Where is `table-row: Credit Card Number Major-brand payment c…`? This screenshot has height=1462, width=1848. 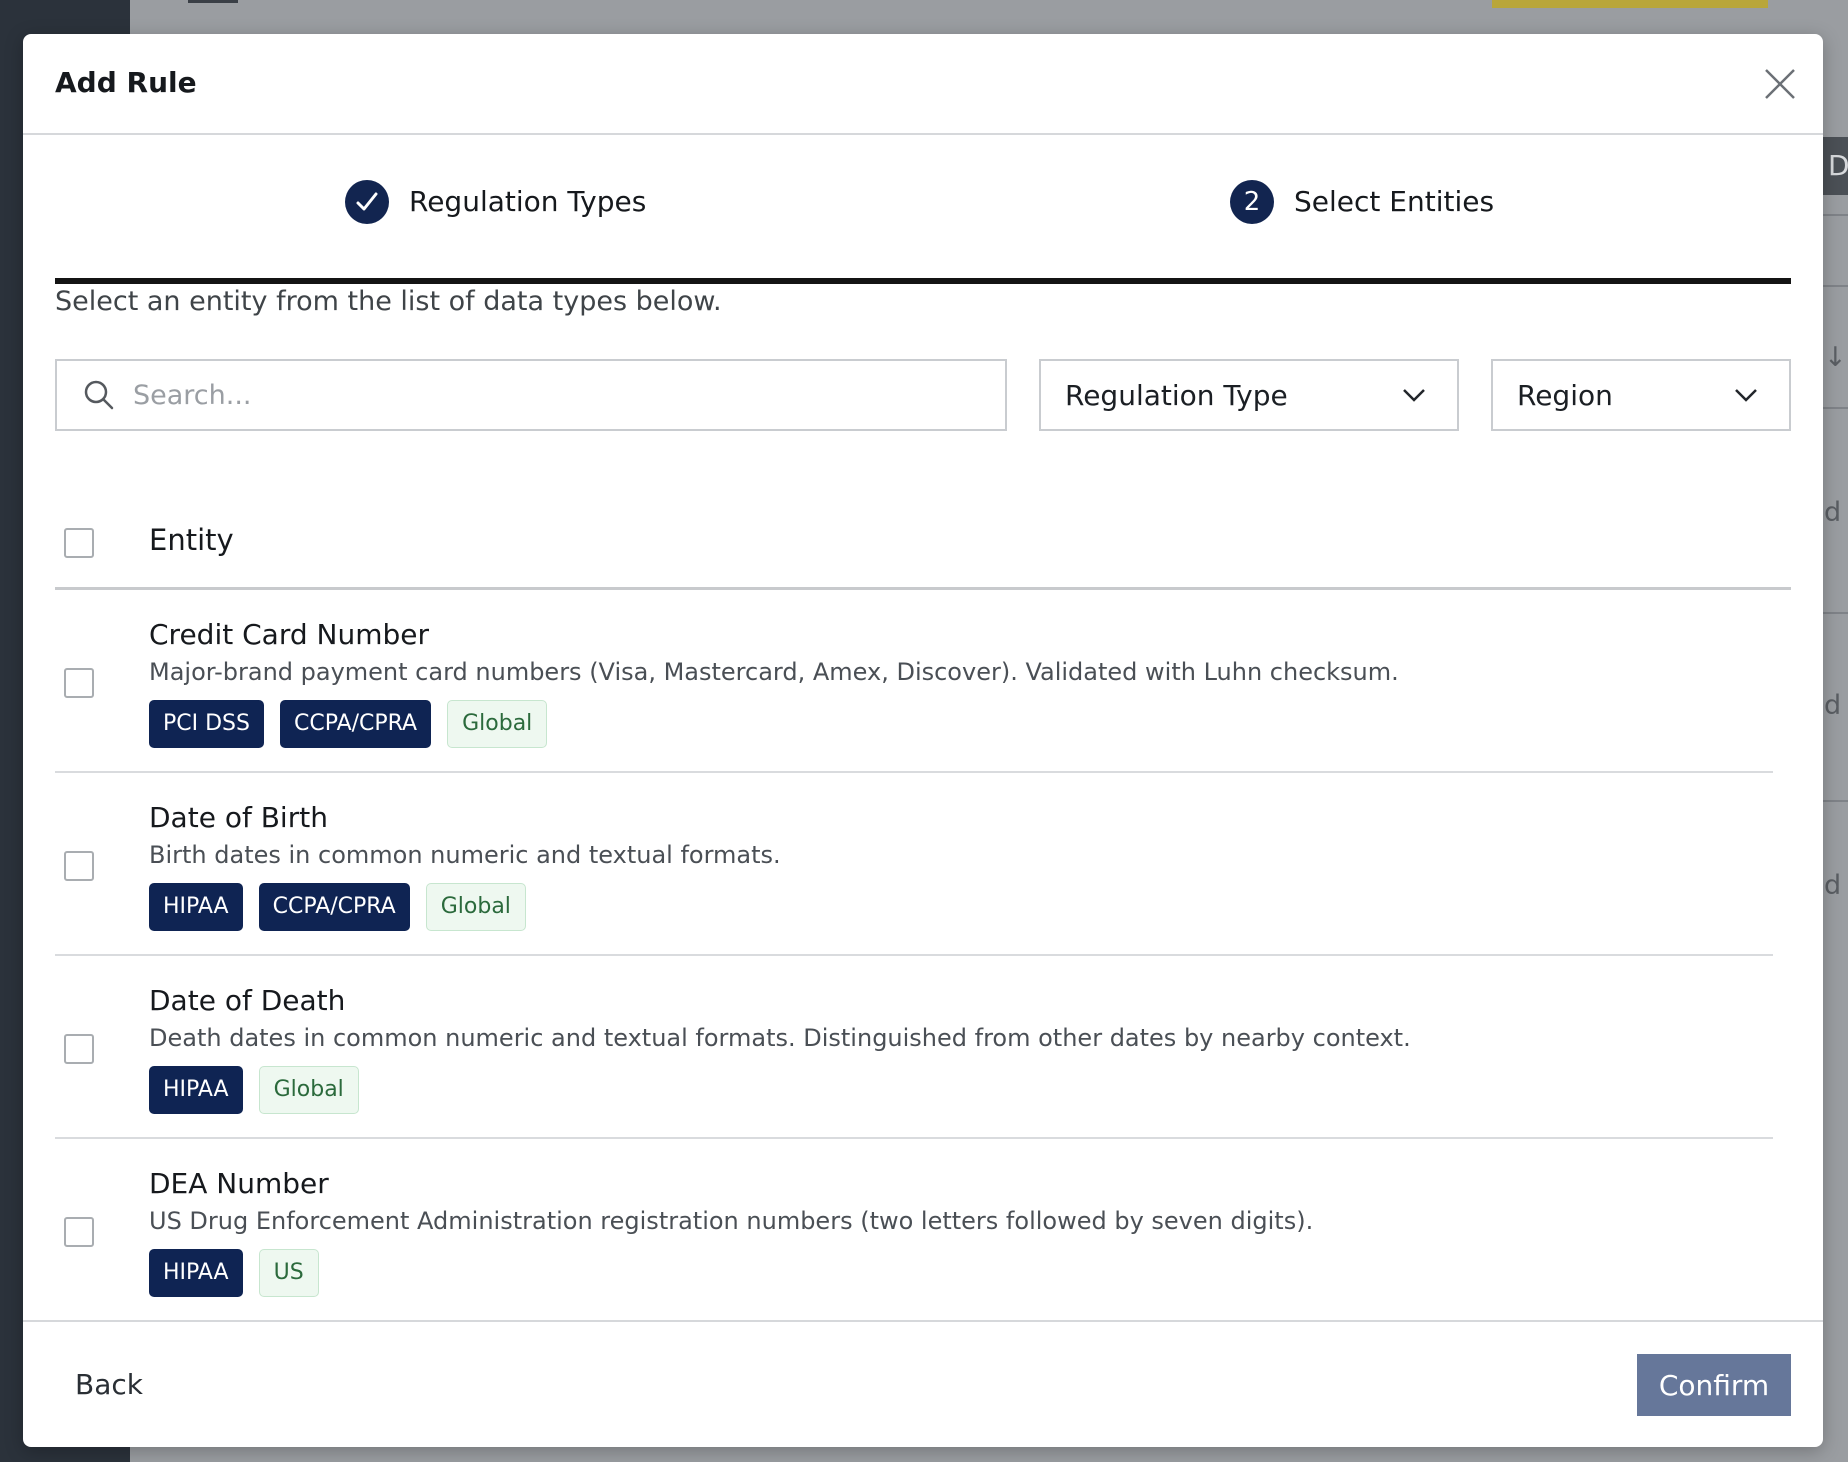
table-row: Credit Card Number Major-brand payment c… is located at coordinates (914, 681).